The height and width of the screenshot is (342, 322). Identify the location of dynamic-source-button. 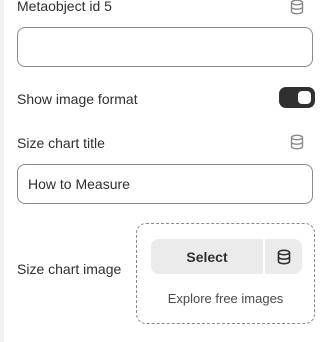
(283, 256).